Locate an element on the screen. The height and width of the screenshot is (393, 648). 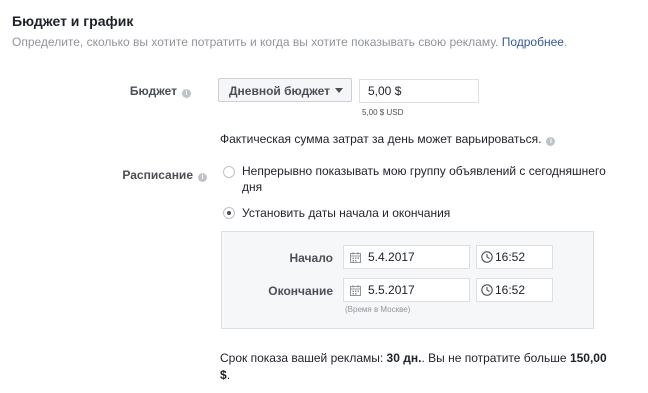
end-date-input: 5.5.2017 is located at coordinates (406, 290).